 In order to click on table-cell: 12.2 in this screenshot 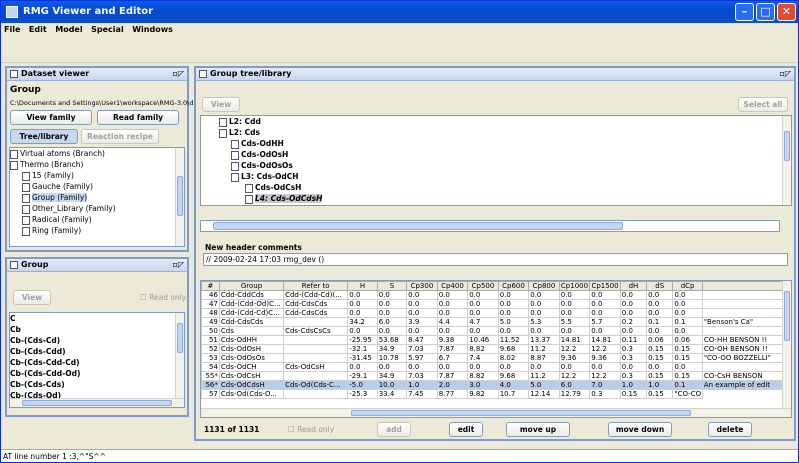, I will do `click(574, 376)`.